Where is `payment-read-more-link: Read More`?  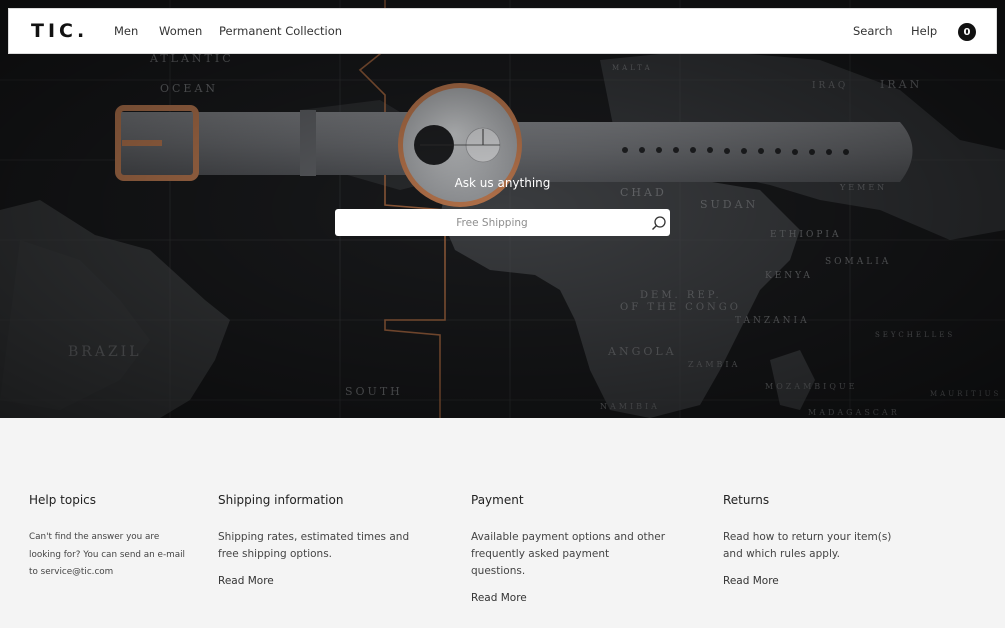 payment-read-more-link: Read More is located at coordinates (568, 598).